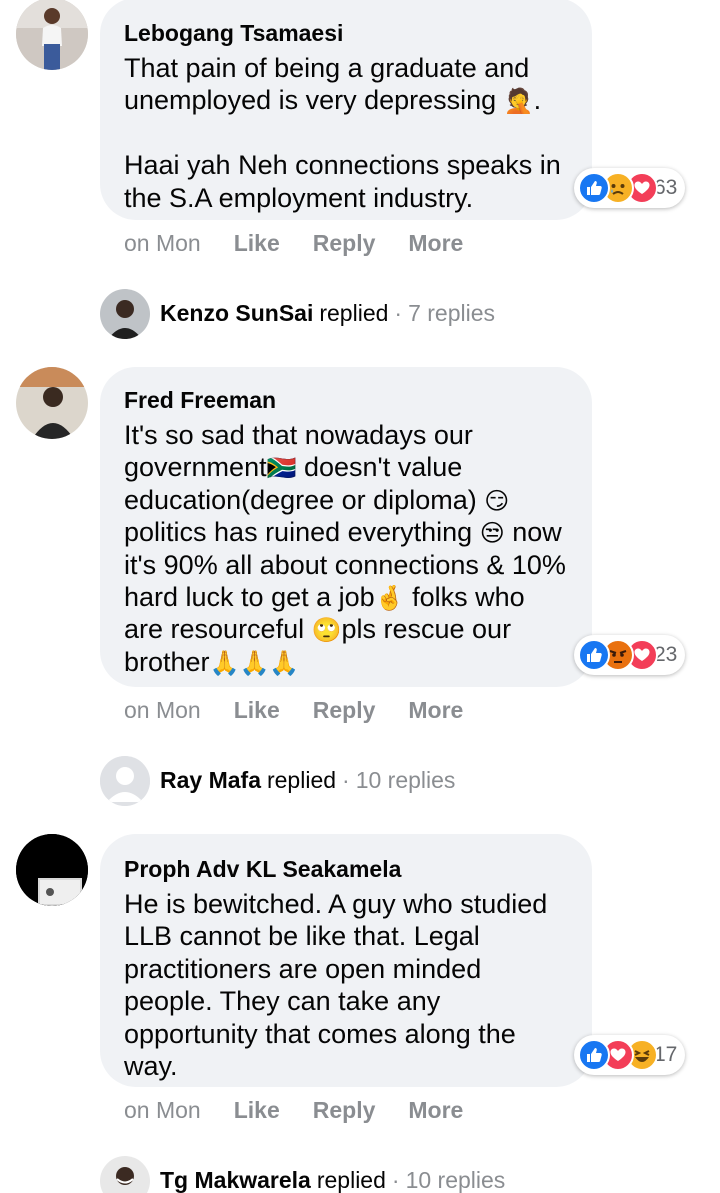 Image resolution: width=720 pixels, height=1193 pixels. Describe the element at coordinates (210, 780) in the screenshot. I see `replier-name: Ray Mafa` at that location.